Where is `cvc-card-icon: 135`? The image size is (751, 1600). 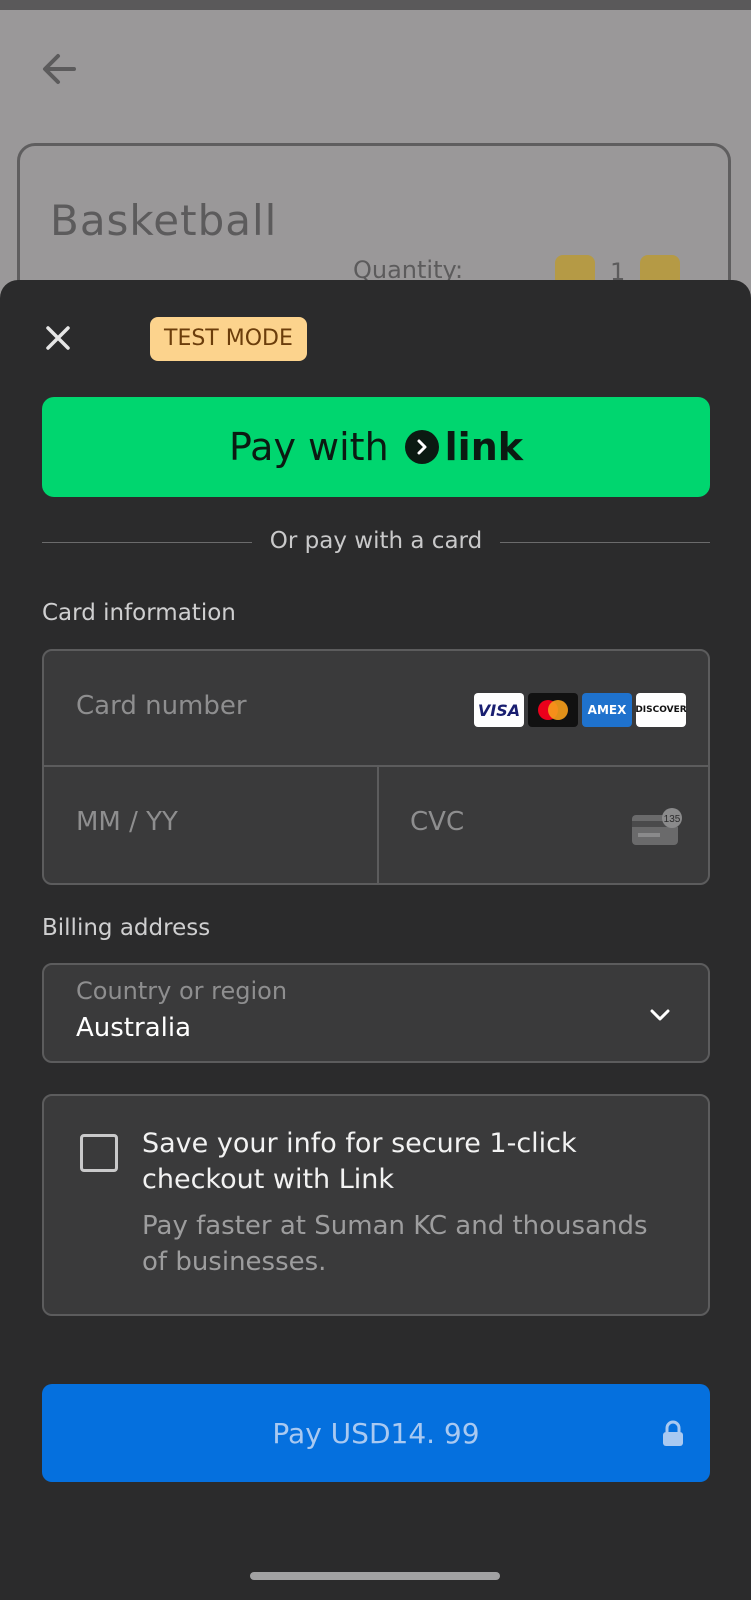
cvc-card-icon: 135 is located at coordinates (657, 826).